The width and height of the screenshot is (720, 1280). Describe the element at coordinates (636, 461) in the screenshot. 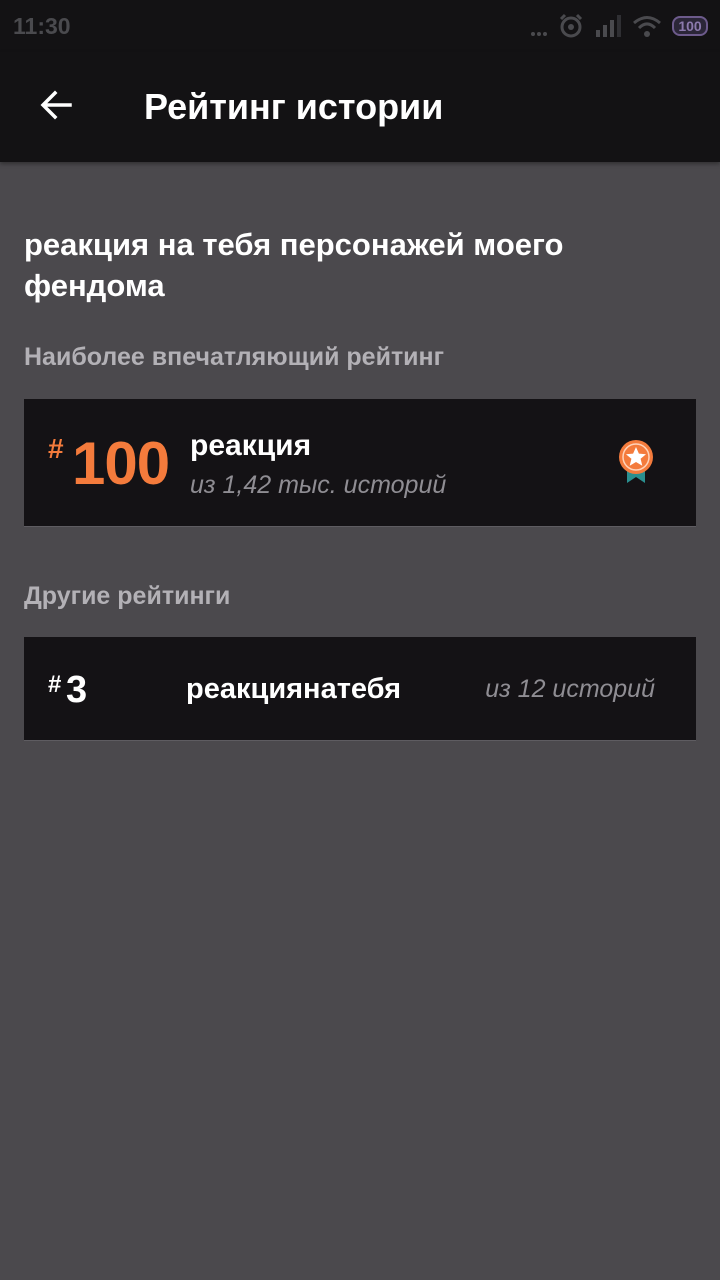

I see `medal-star-icon` at that location.